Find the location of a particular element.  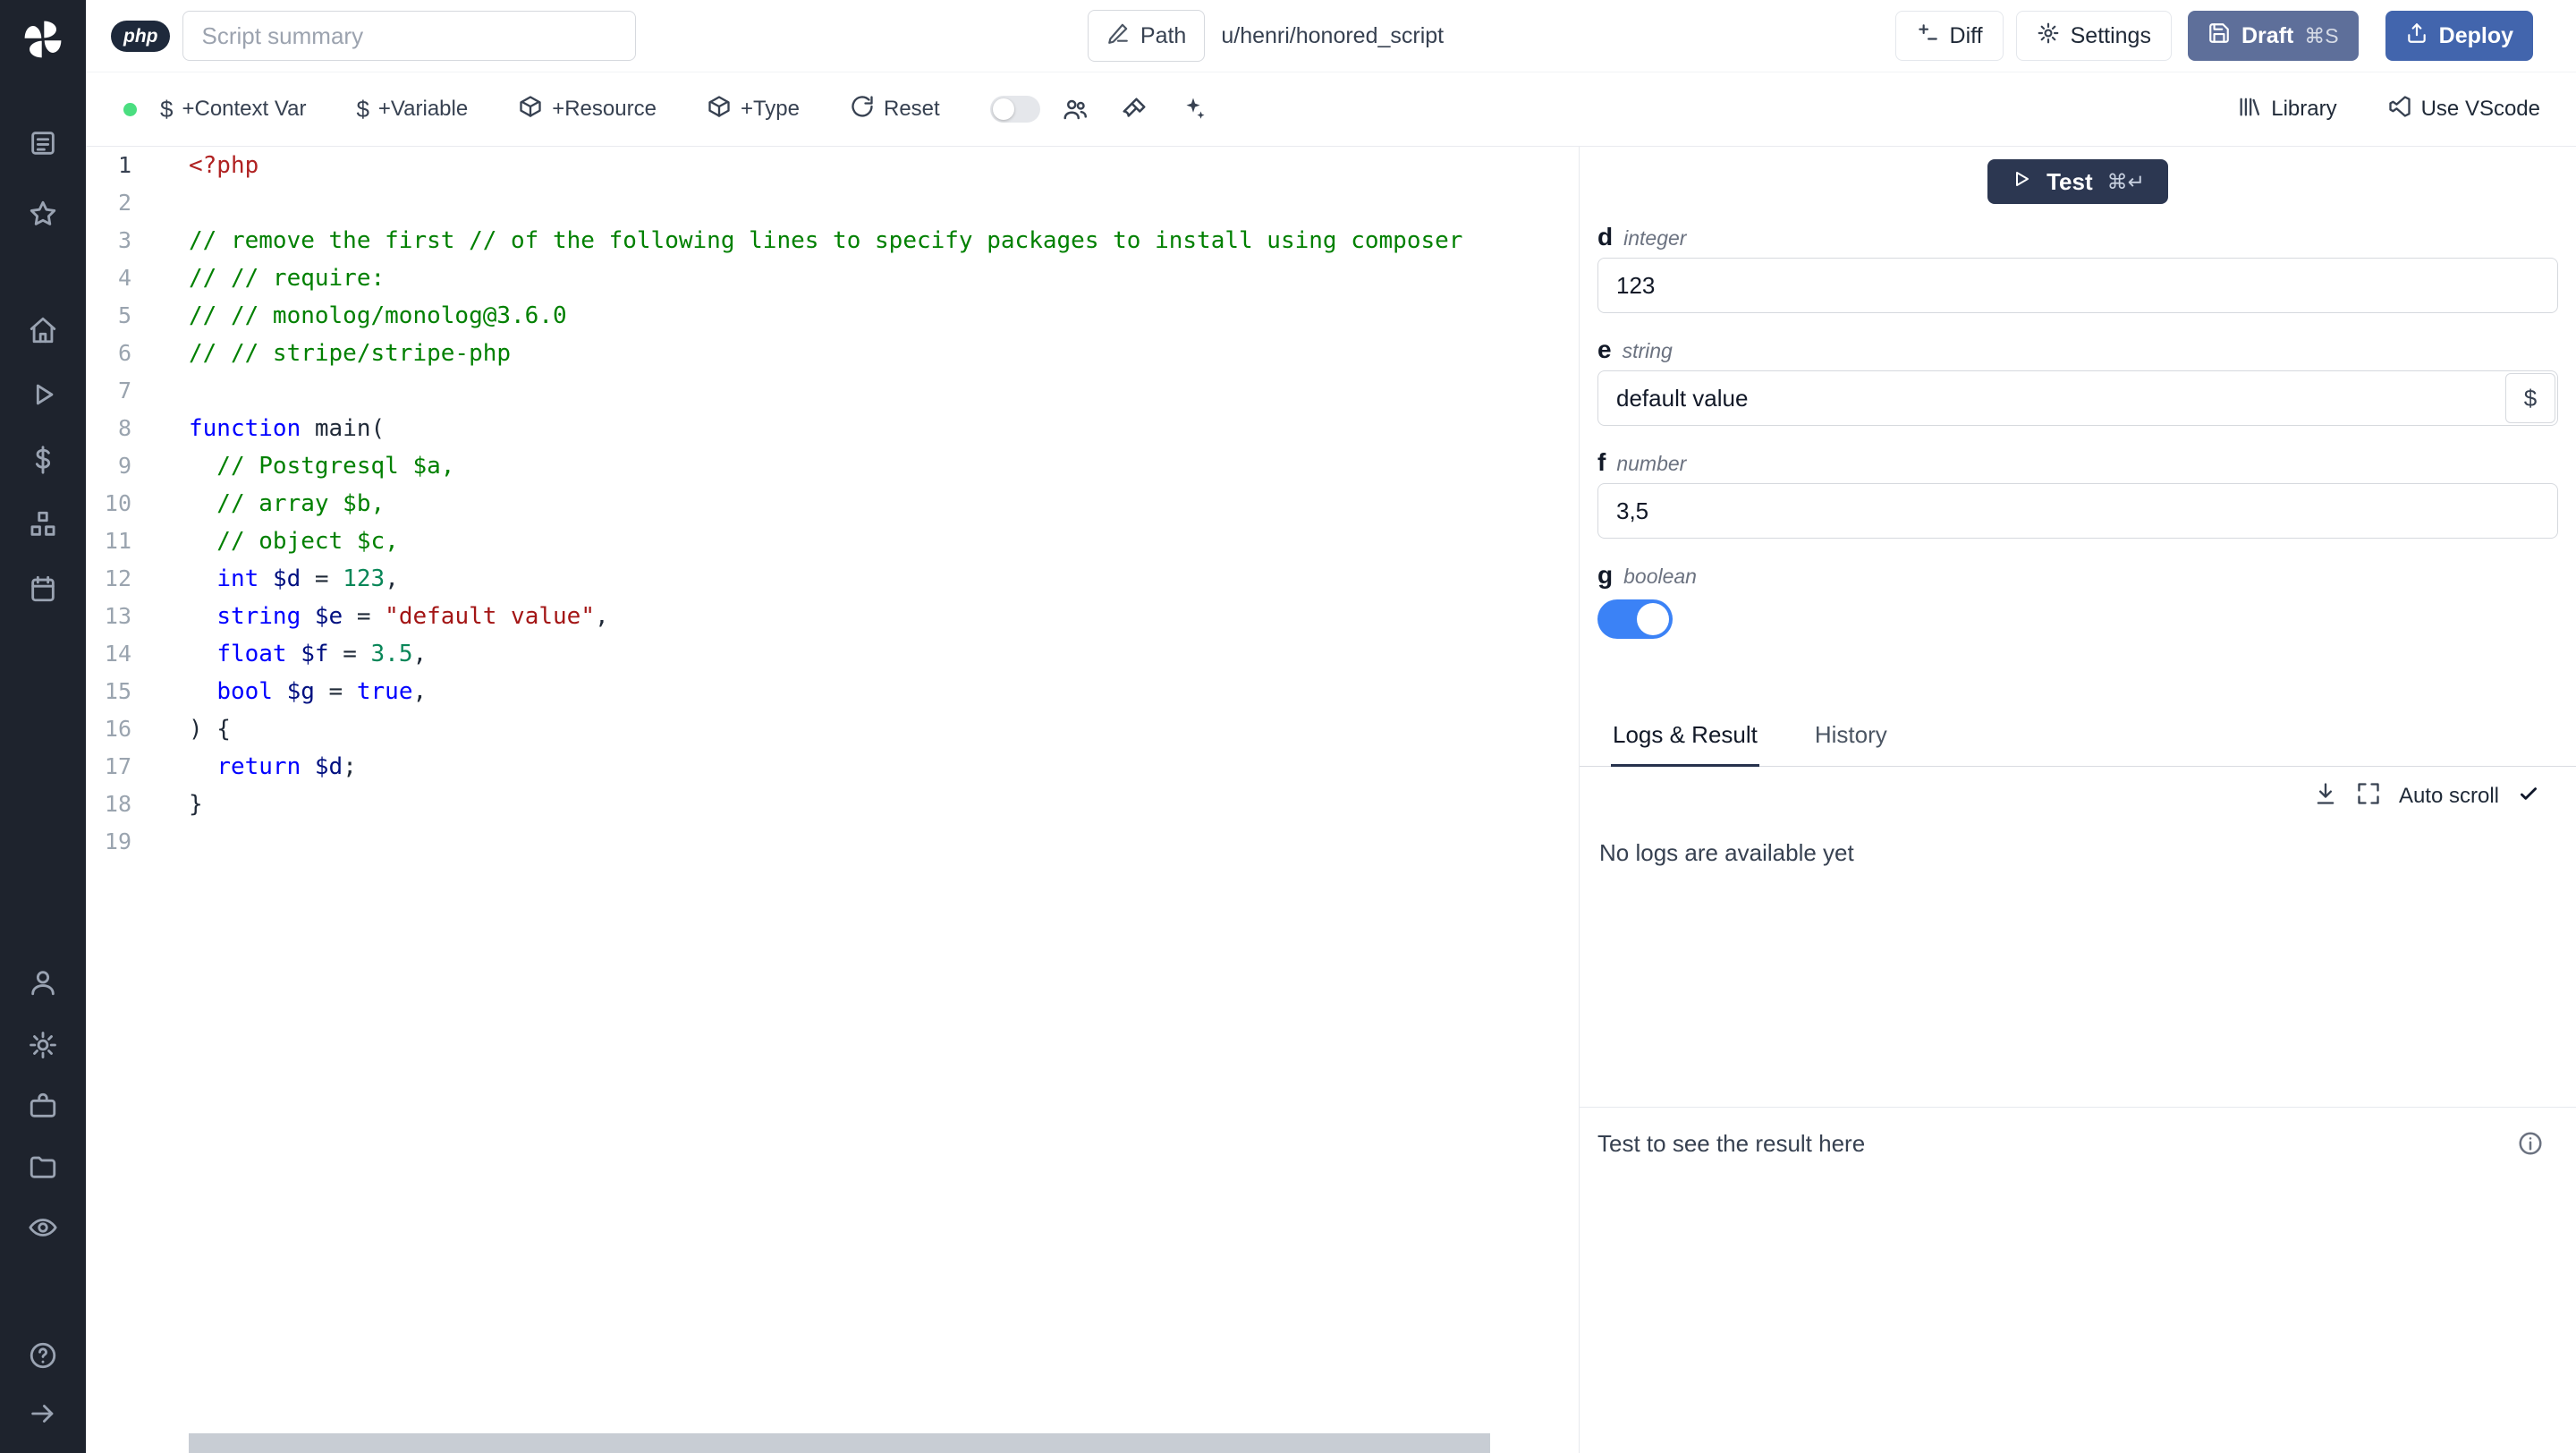

use-vscode-button: Use VScode is located at coordinates (2463, 109).